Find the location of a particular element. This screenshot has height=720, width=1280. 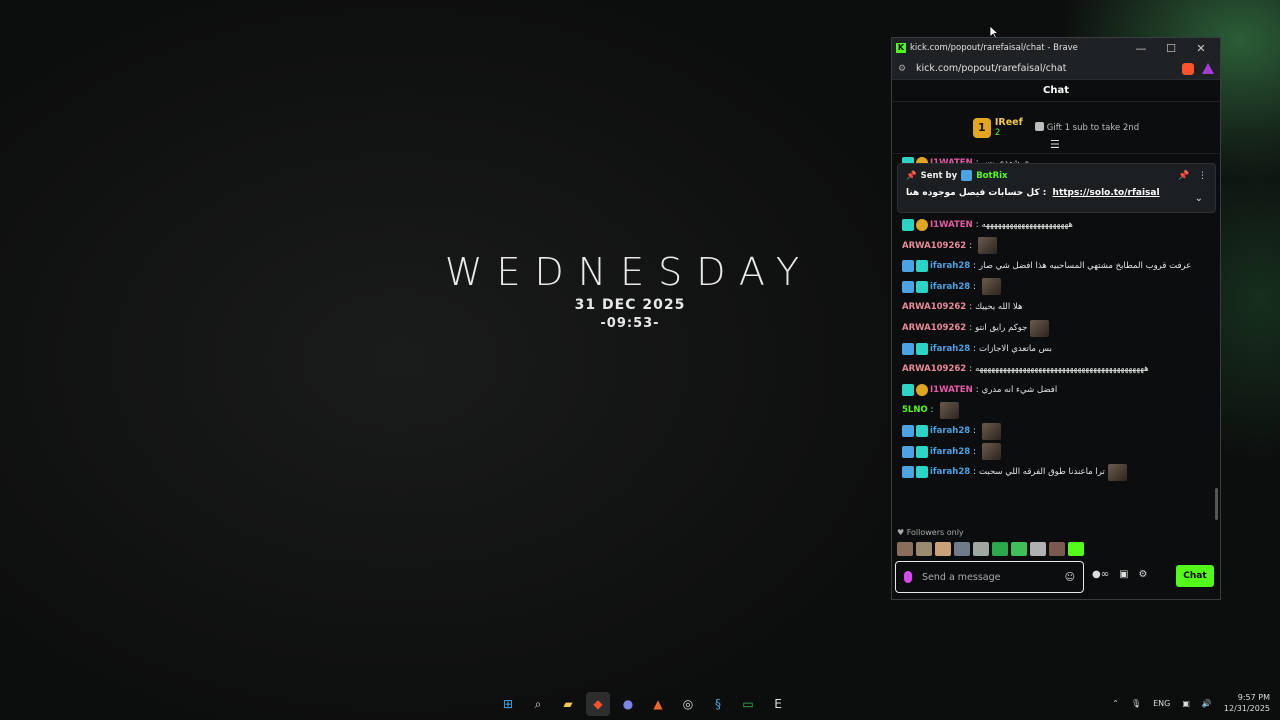

search-icon: ⌕ is located at coordinates (538, 704).